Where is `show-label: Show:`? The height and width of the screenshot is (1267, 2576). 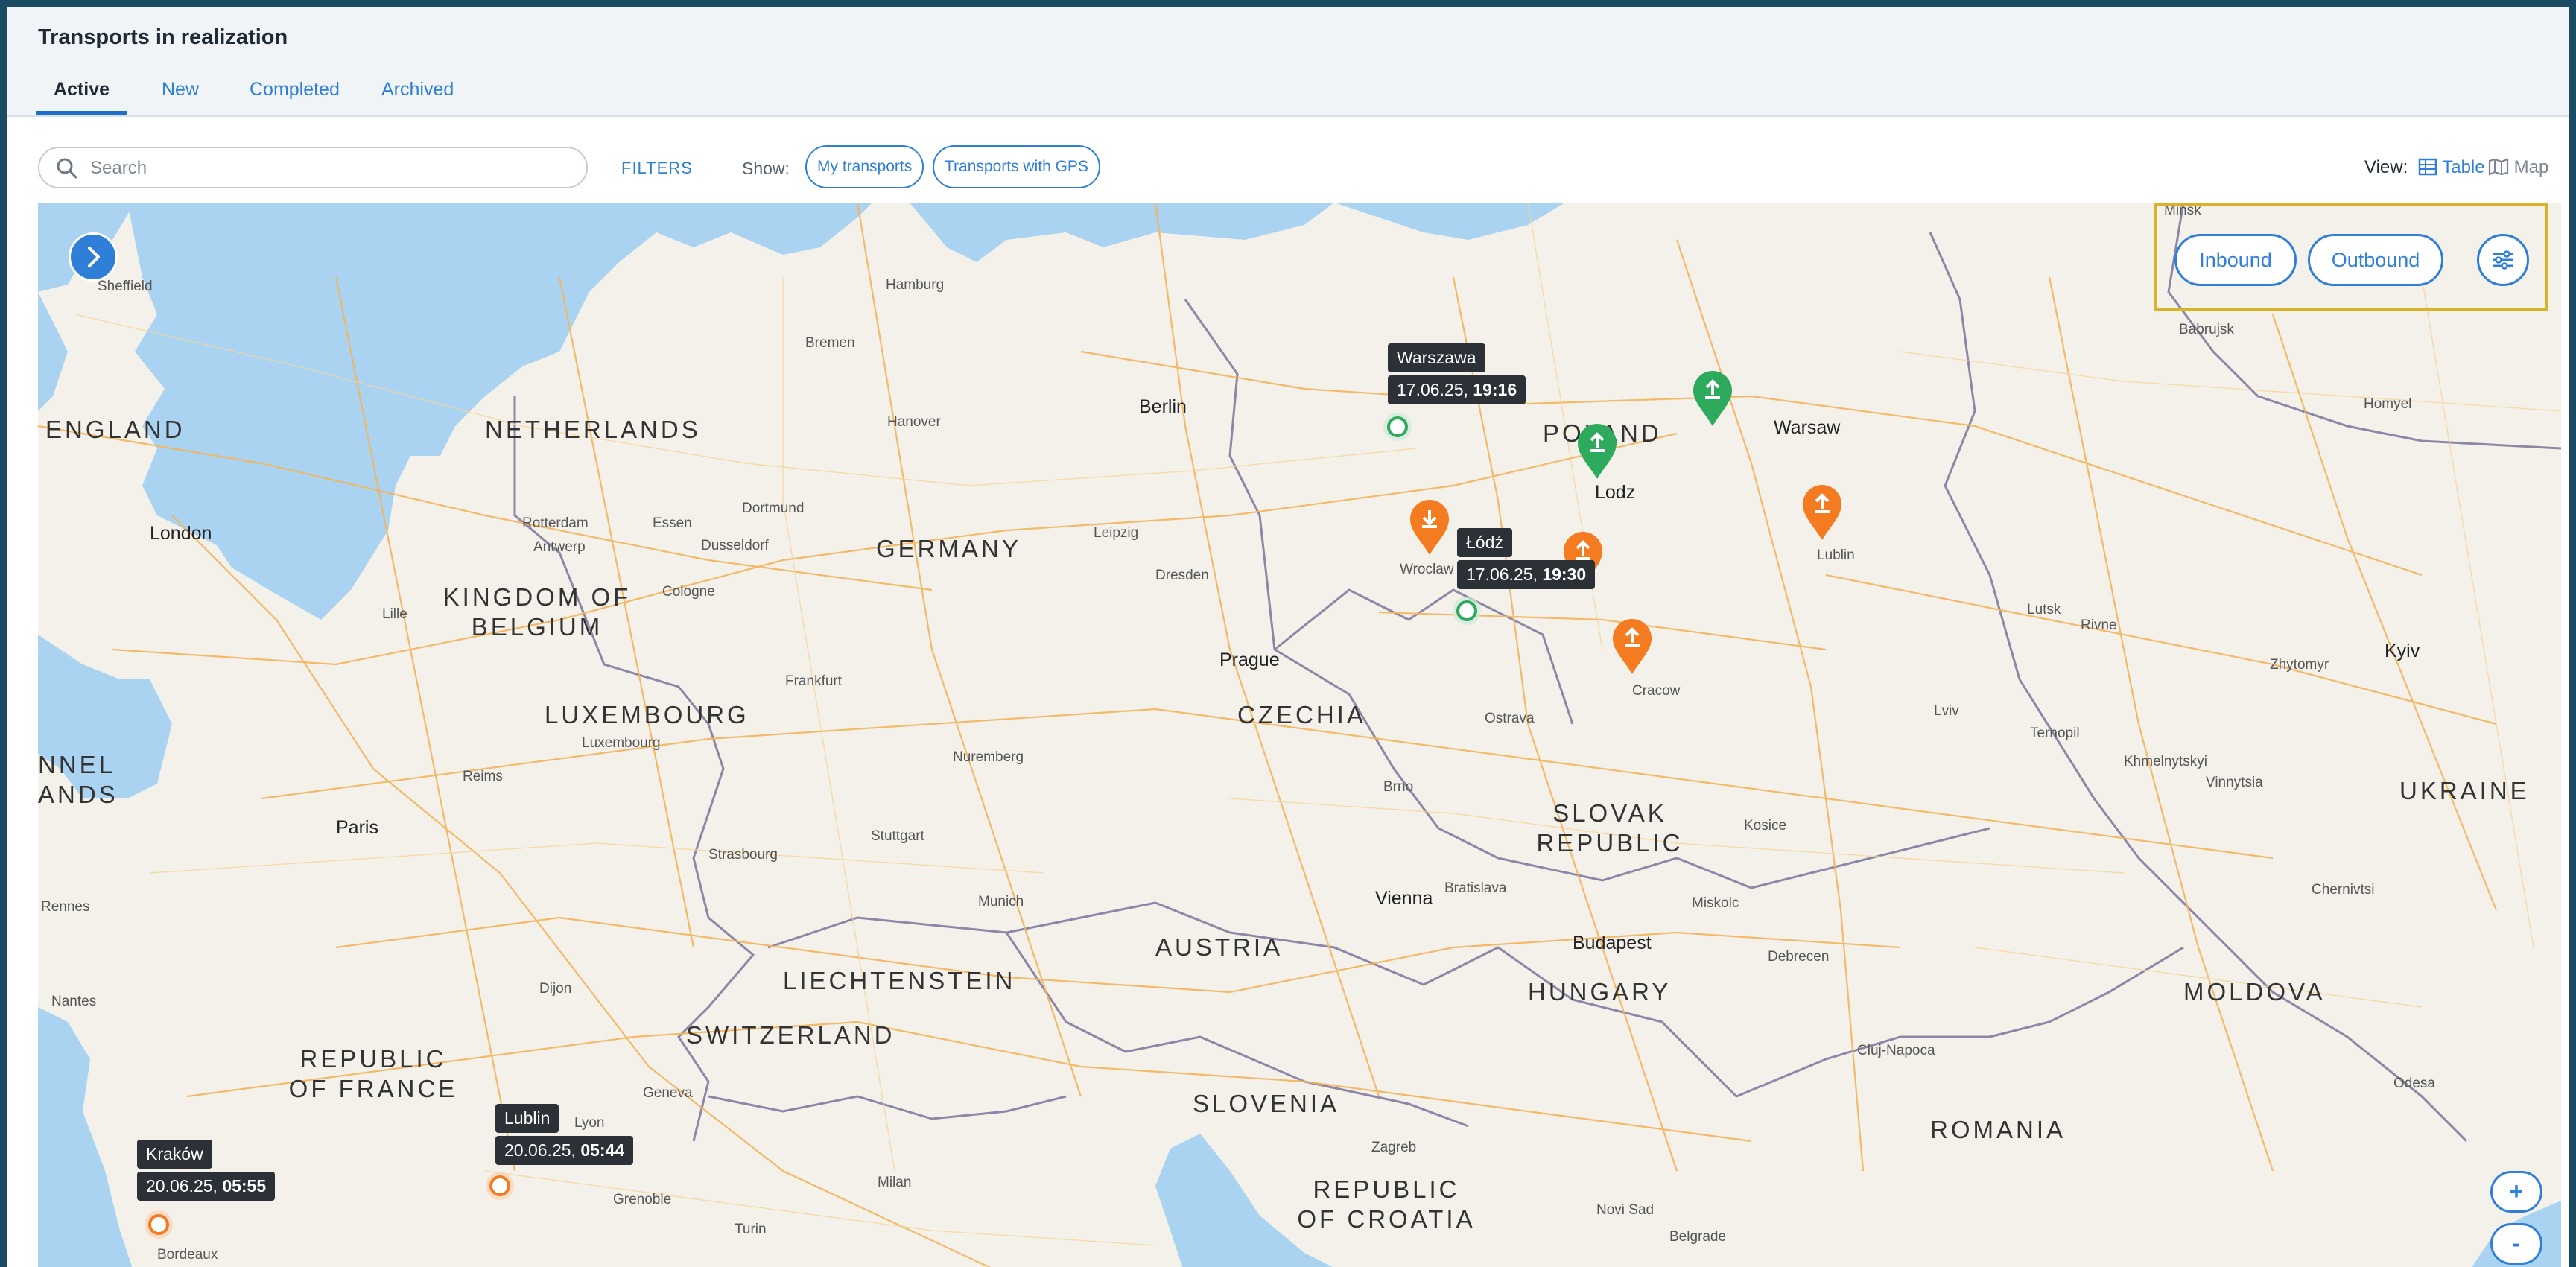 show-label: Show: is located at coordinates (766, 168).